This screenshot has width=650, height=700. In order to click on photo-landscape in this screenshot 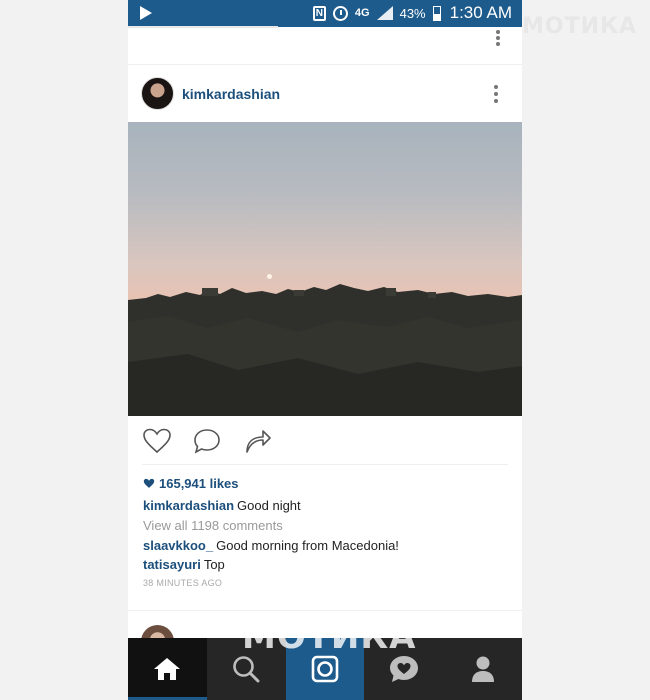, I will do `click(325, 350)`.